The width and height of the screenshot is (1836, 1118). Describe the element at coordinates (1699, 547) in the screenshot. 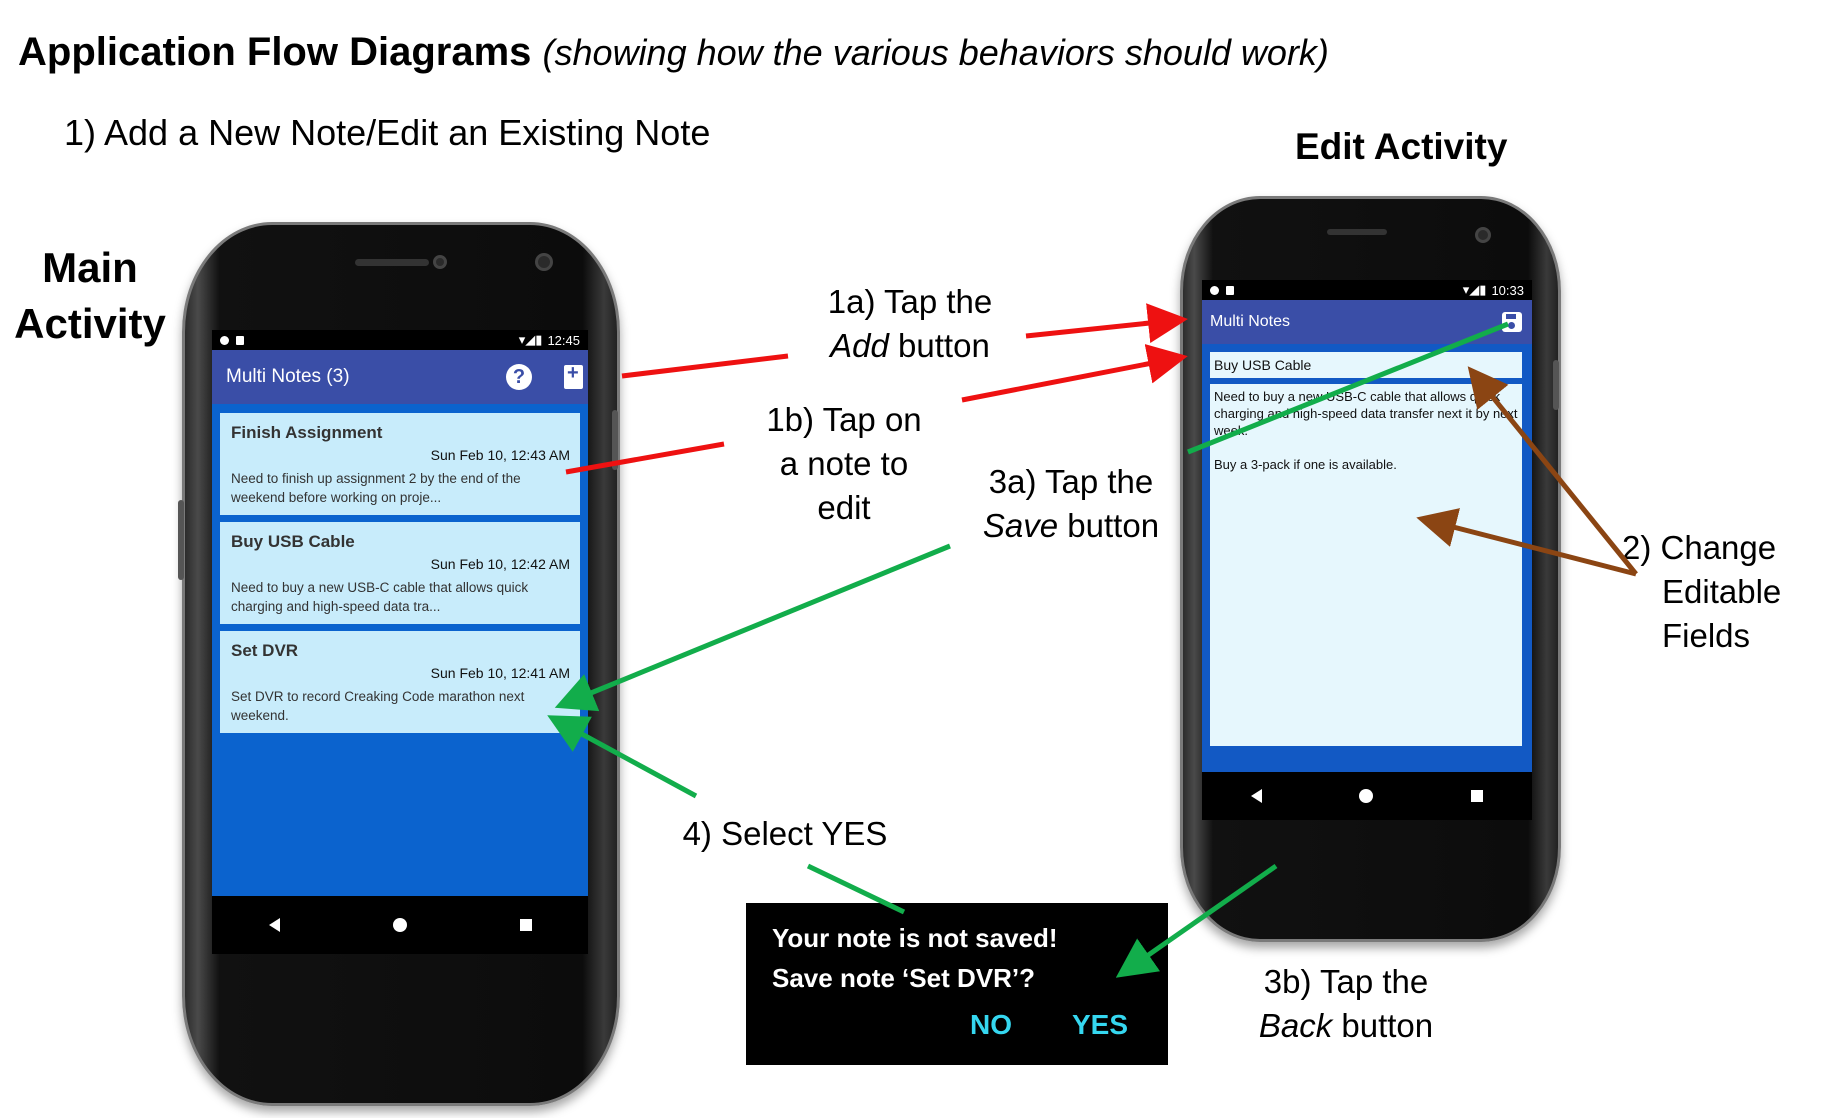

I see `annotation-2-line1: 2) Change` at that location.